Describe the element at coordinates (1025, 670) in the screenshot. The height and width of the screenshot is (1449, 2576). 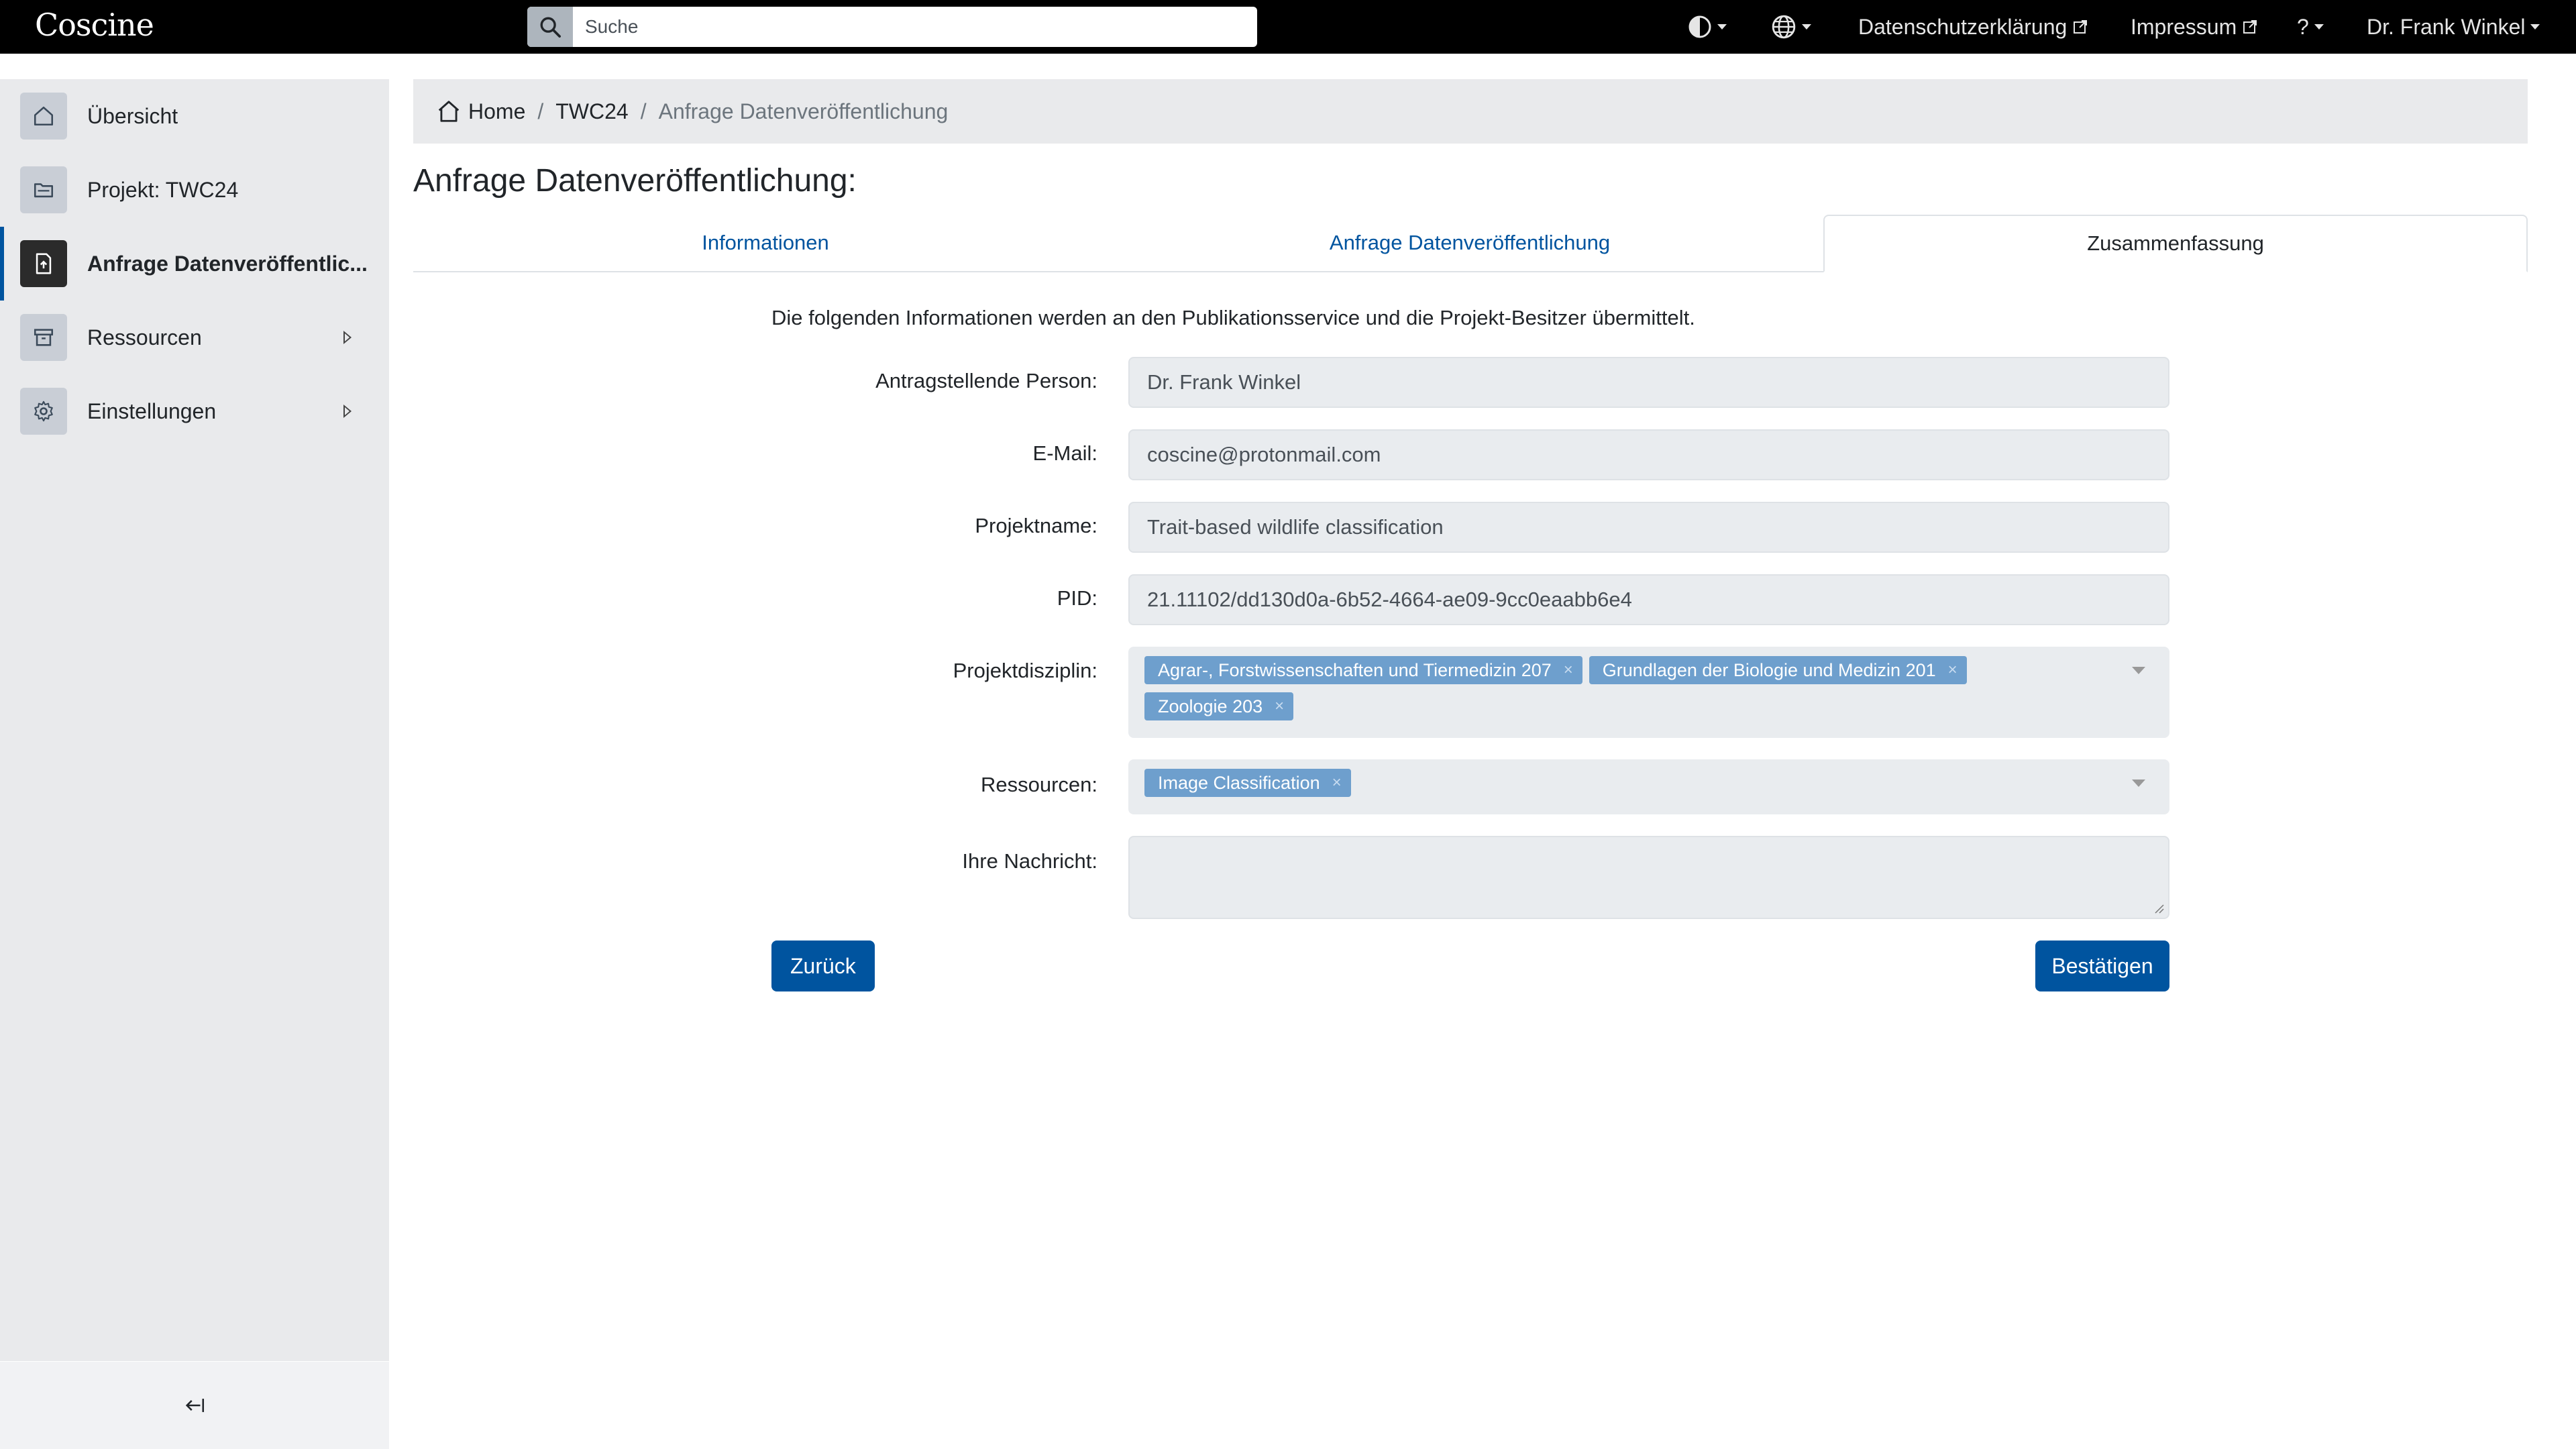
I see `discipline-label: Projektdisziplin:` at that location.